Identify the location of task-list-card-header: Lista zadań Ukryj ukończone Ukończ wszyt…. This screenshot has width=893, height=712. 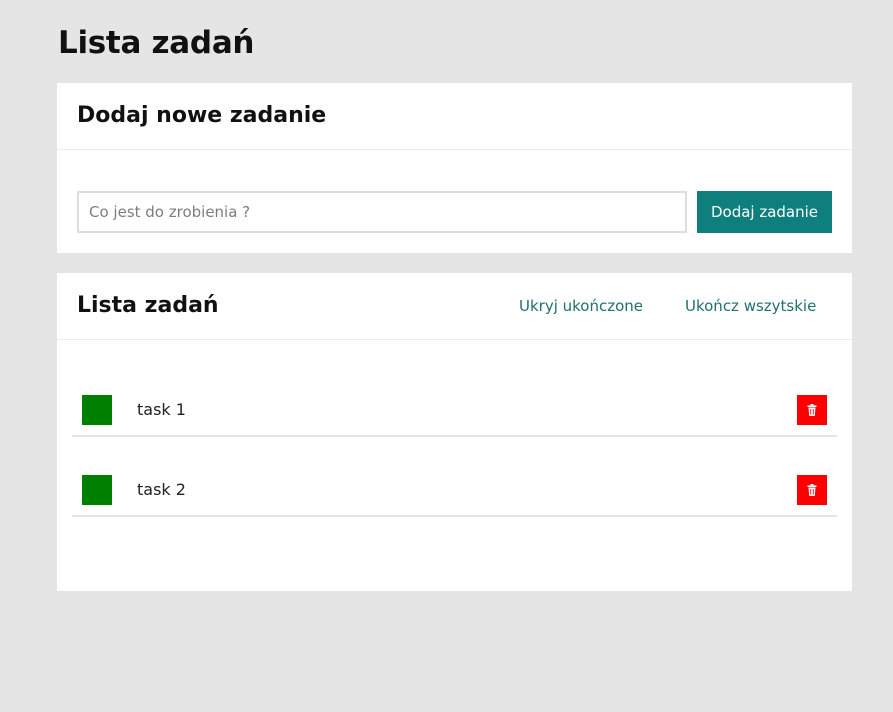
(454, 306).